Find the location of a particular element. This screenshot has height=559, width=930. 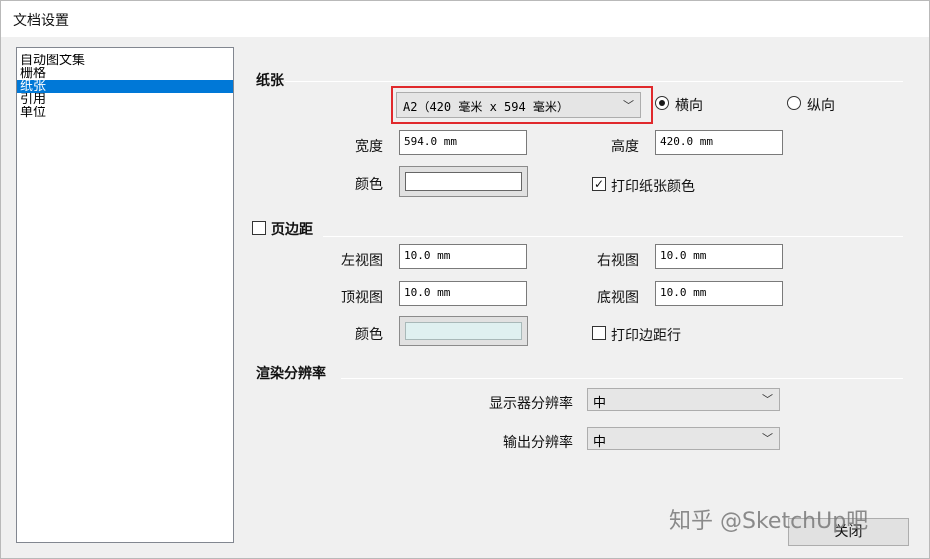

paper-color-label: 颜色 is located at coordinates (369, 185).